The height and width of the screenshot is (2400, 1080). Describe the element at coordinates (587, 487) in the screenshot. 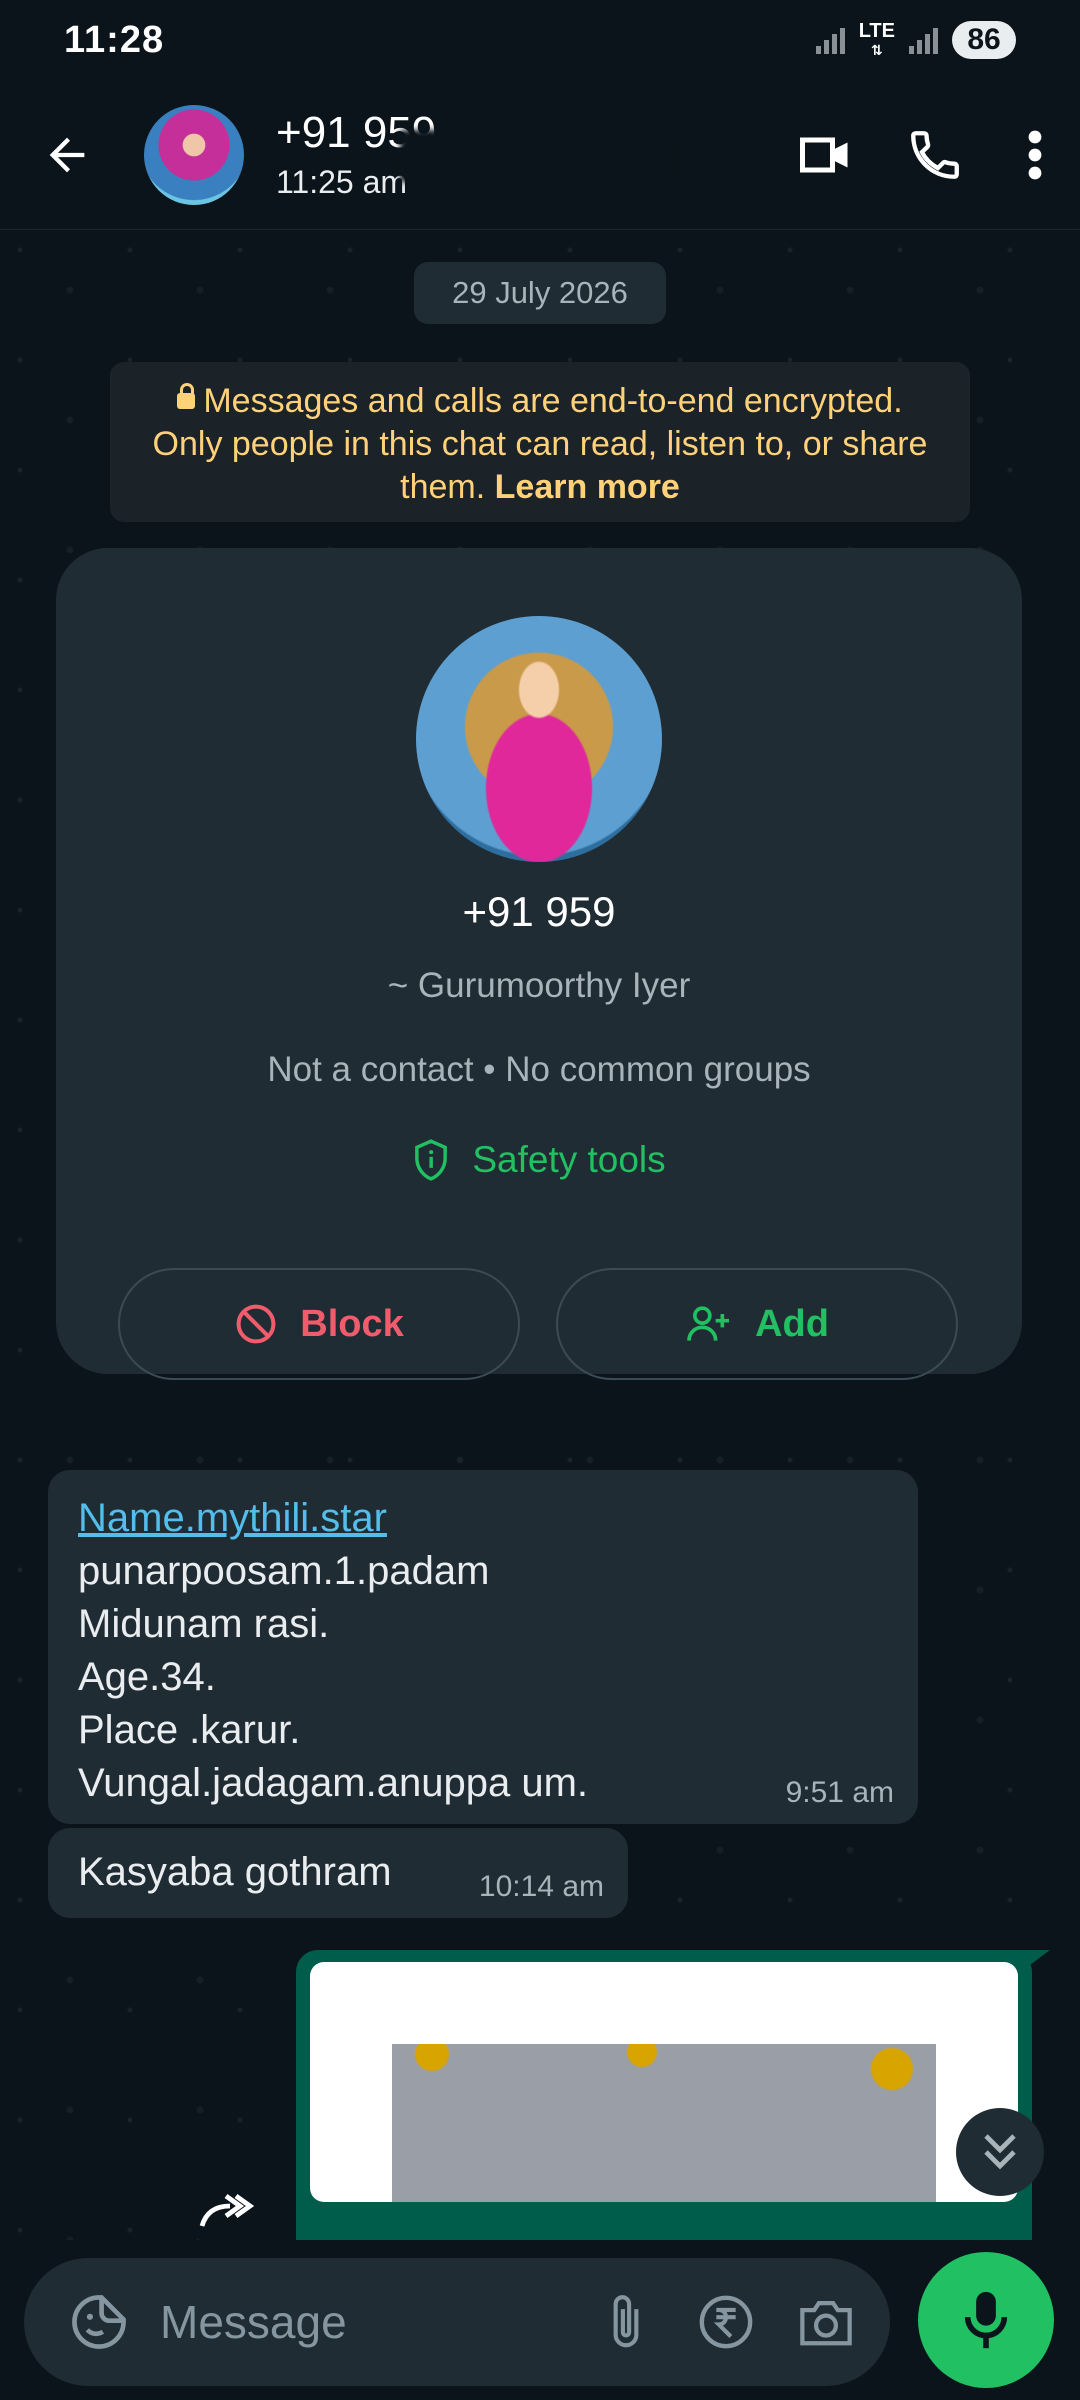

I see `learn-more-link: Learn more` at that location.